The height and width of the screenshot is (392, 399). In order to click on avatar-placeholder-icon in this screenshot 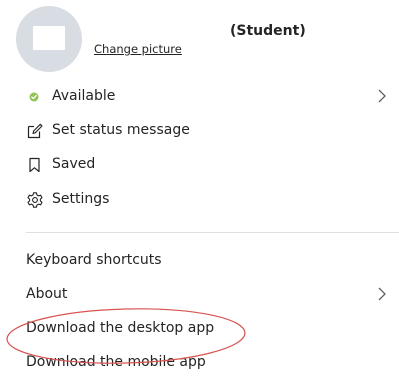, I will do `click(49, 38)`.